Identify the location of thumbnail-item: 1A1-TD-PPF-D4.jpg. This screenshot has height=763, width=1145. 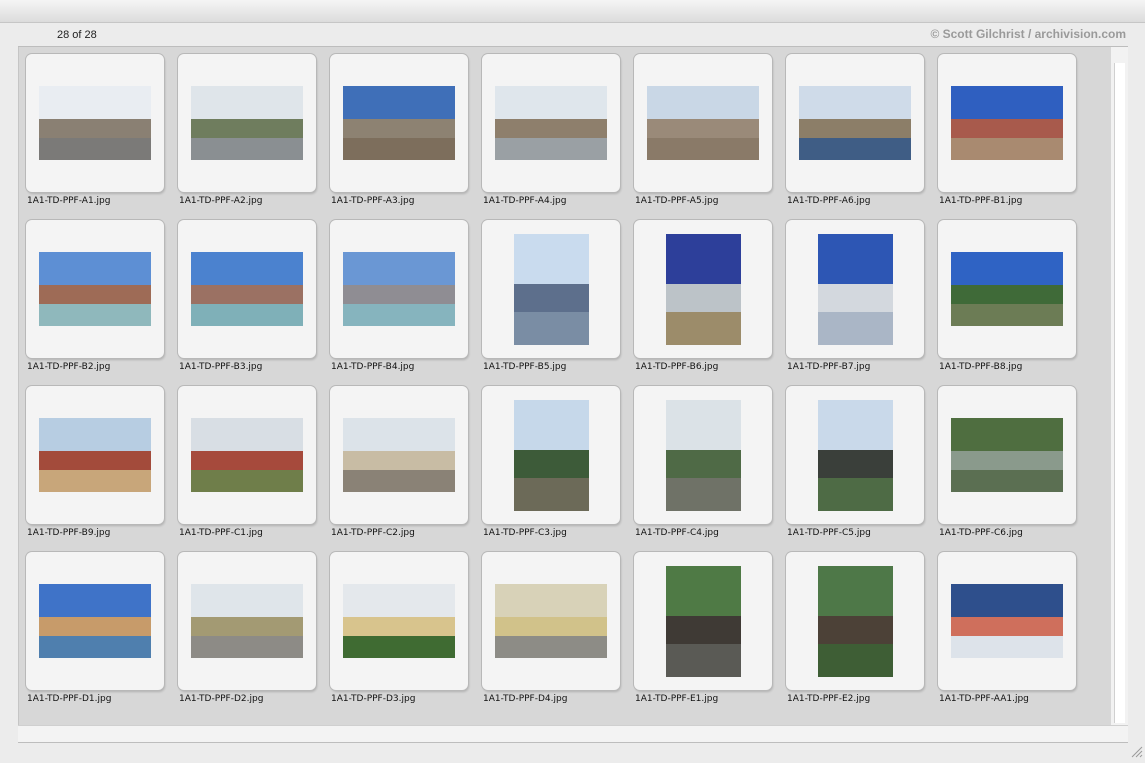
(551, 628).